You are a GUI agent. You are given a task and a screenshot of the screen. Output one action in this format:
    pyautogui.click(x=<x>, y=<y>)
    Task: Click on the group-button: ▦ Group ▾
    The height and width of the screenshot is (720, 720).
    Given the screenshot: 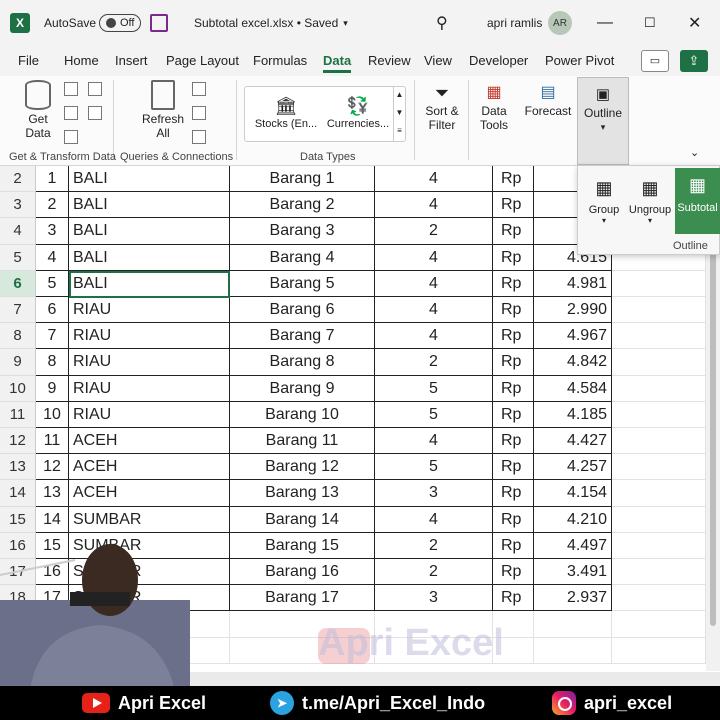 What is the action you would take?
    pyautogui.click(x=604, y=198)
    